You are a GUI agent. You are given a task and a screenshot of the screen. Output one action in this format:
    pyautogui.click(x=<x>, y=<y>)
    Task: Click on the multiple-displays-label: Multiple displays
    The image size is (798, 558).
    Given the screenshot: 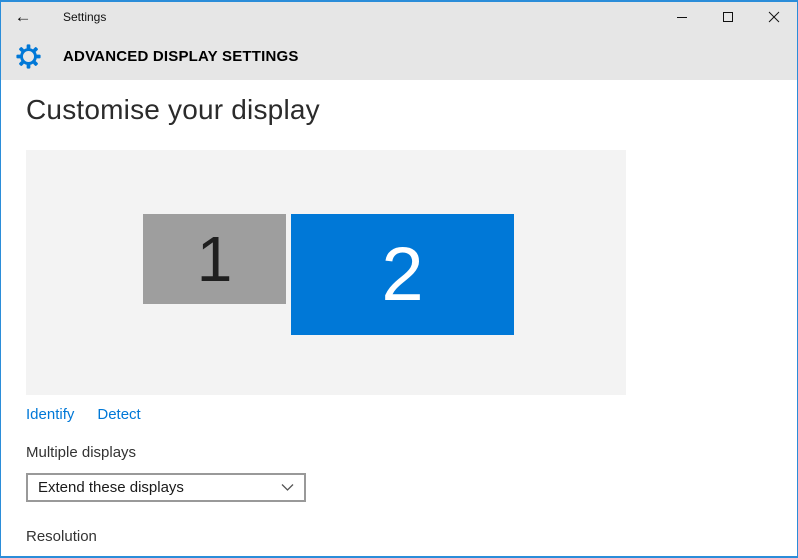 What is the action you would take?
    pyautogui.click(x=81, y=452)
    